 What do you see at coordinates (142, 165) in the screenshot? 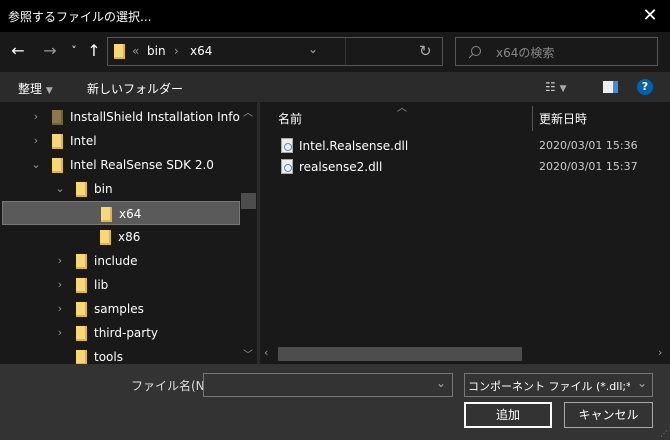
I see `tree-item-label: Intel RealSense SDK 2.0` at bounding box center [142, 165].